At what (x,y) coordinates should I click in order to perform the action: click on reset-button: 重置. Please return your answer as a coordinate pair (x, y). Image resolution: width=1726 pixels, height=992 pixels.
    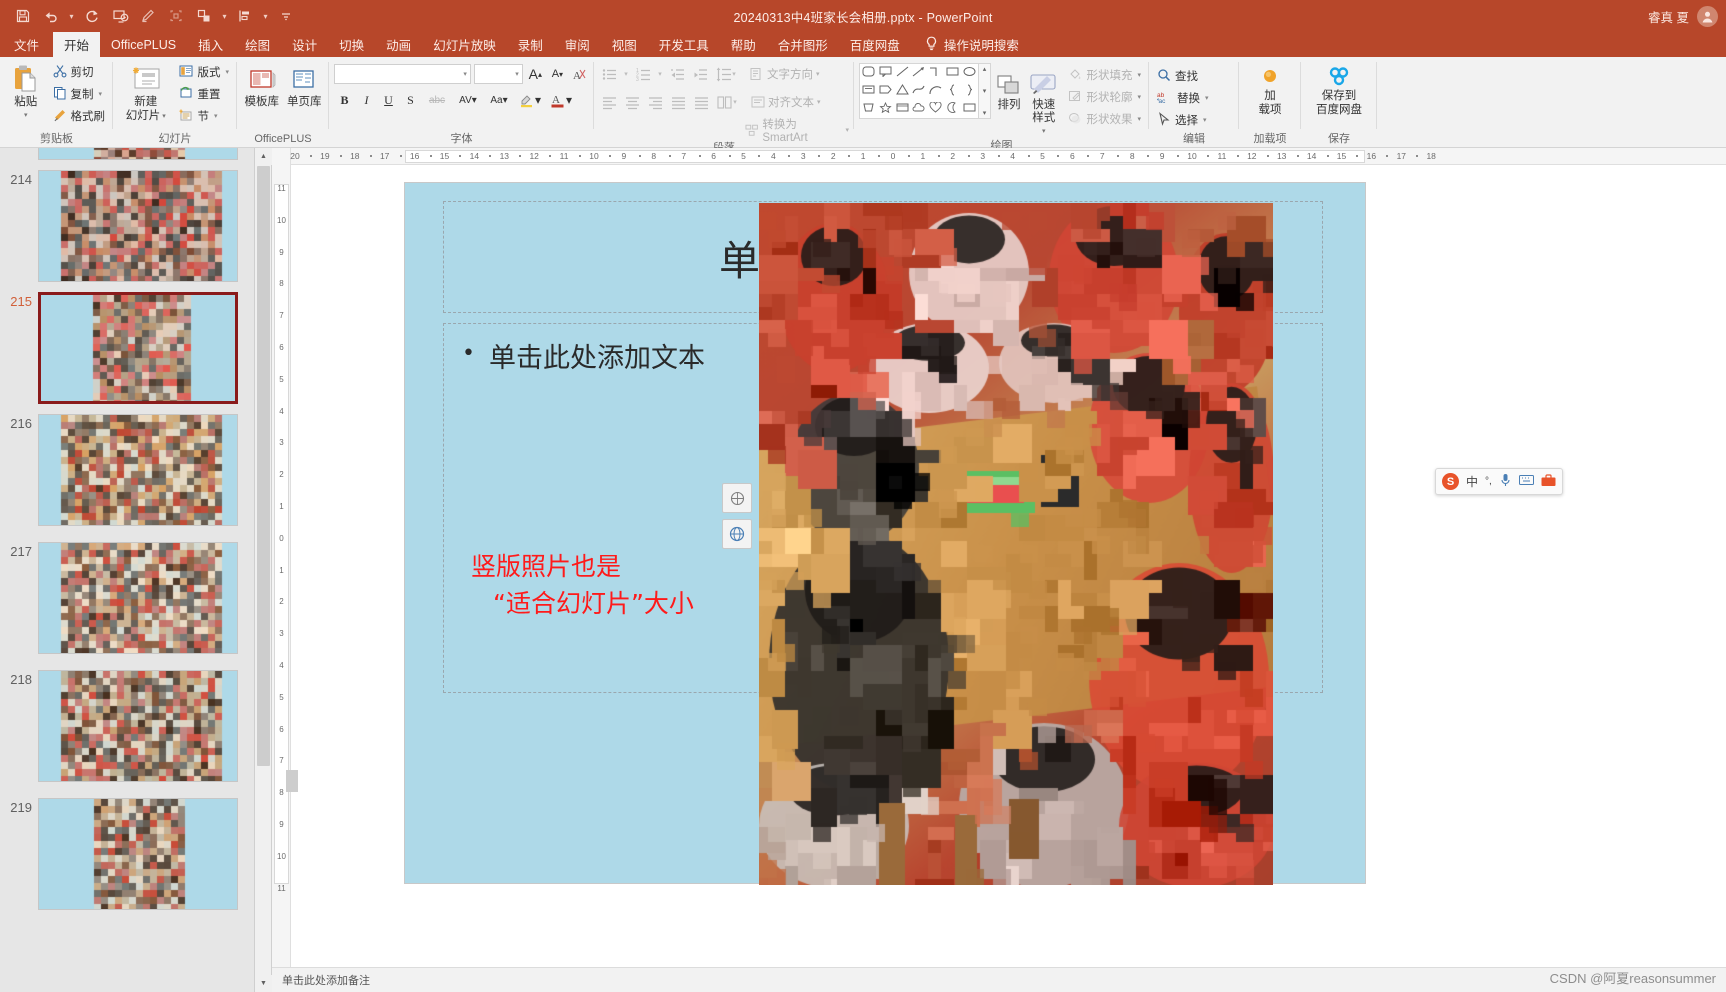
    Looking at the image, I should click on (204, 94).